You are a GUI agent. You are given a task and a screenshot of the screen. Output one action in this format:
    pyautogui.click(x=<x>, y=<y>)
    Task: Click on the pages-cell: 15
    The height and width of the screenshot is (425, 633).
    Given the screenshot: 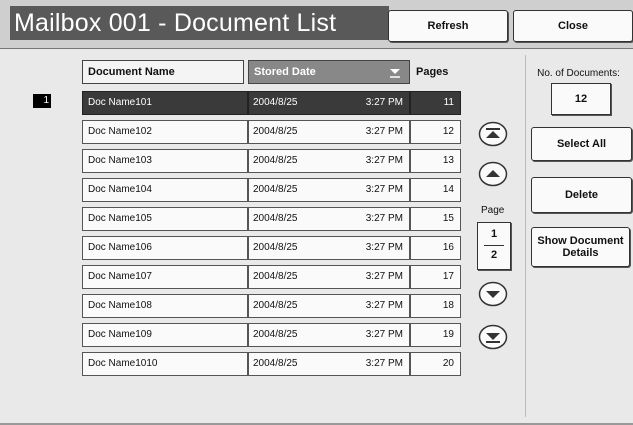 What is the action you would take?
    pyautogui.click(x=435, y=219)
    